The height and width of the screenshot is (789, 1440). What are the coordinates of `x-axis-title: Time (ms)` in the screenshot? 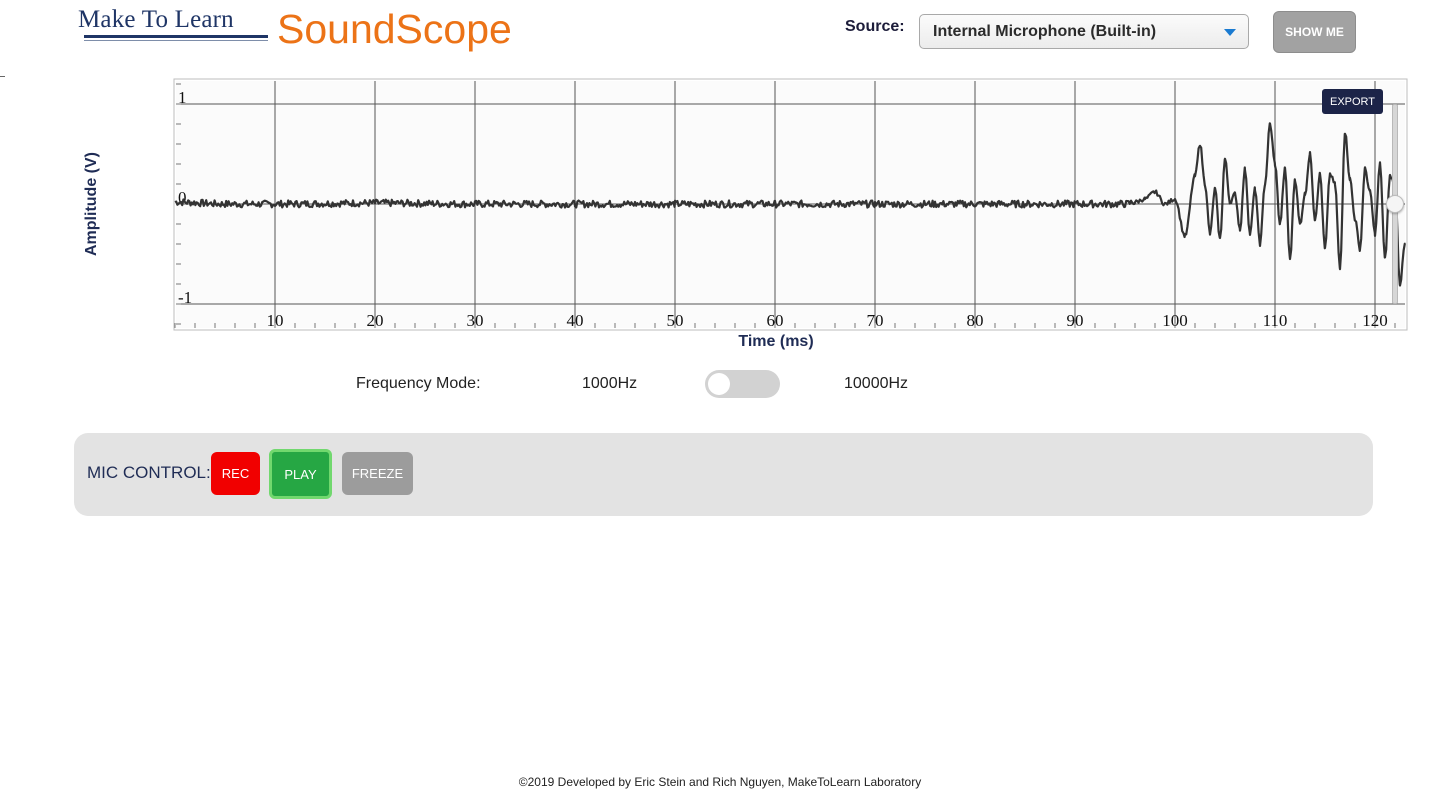 It's located at (776, 341).